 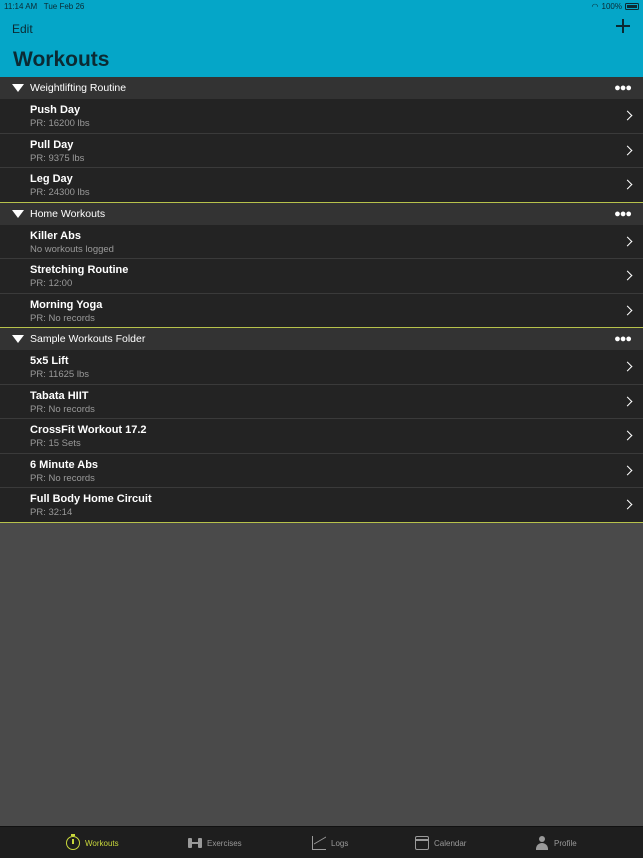 I want to click on folder-name: Weightlifting Routine, so click(x=78, y=88).